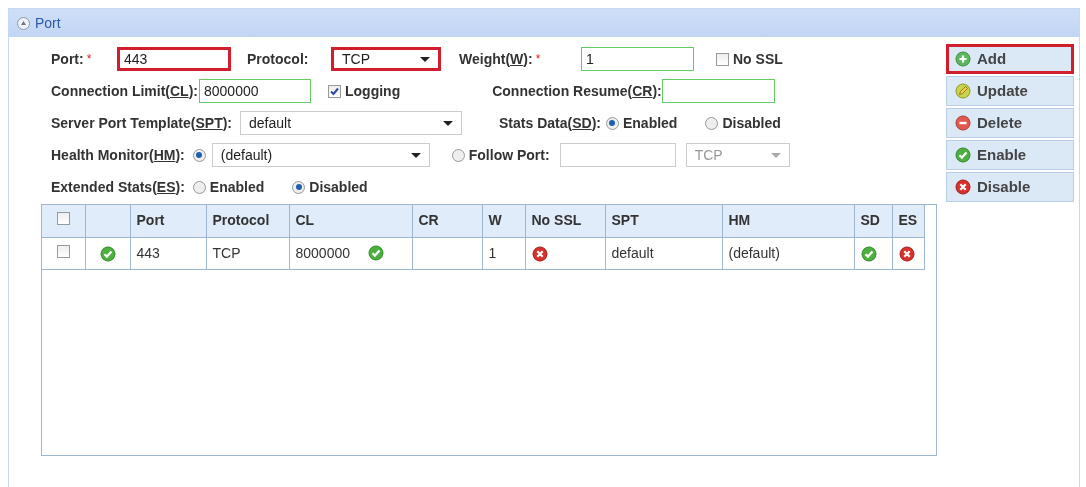 This screenshot has width=1086, height=487. I want to click on column-header: ES, so click(908, 221).